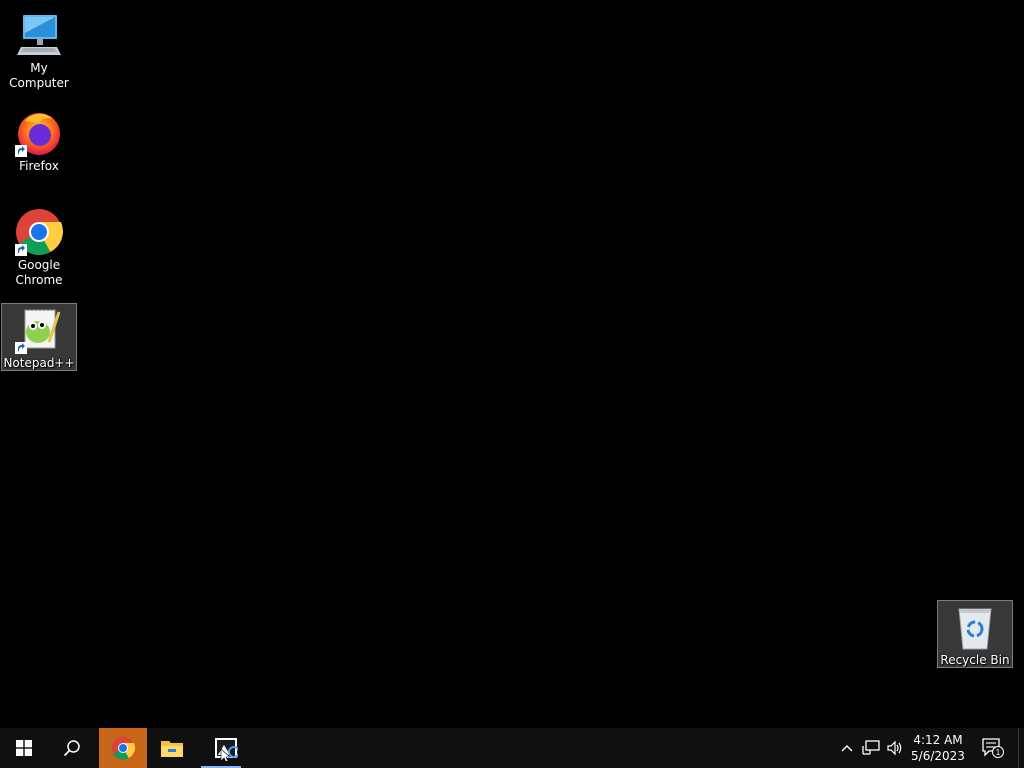  What do you see at coordinates (39, 330) in the screenshot?
I see `notepadpp-icon` at bounding box center [39, 330].